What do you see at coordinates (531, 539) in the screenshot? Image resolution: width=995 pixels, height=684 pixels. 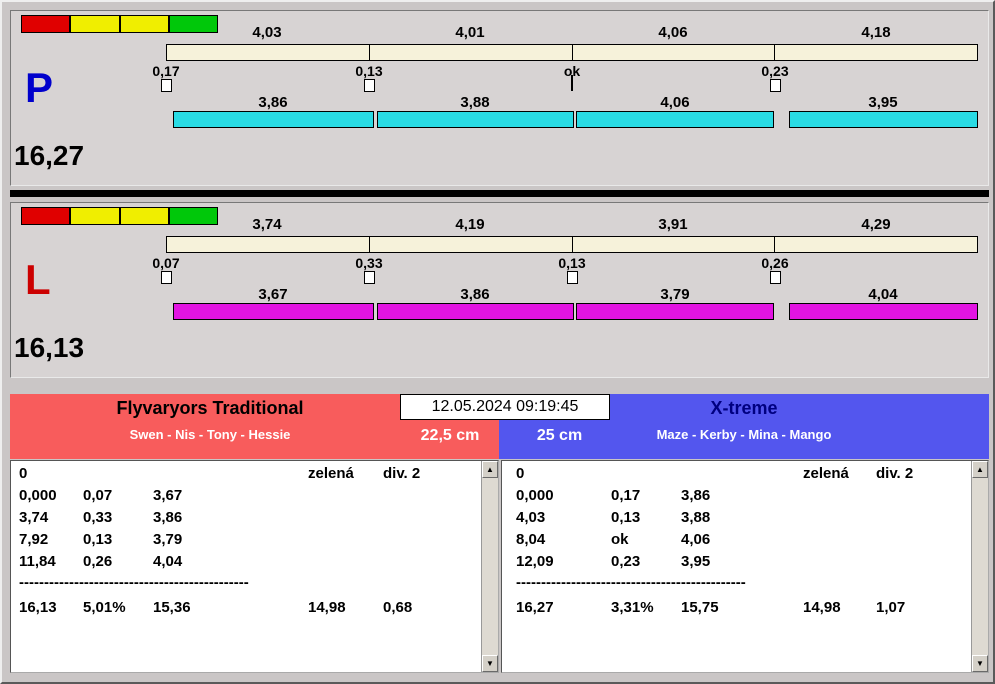 I see `cell-cumulative: 8,04` at bounding box center [531, 539].